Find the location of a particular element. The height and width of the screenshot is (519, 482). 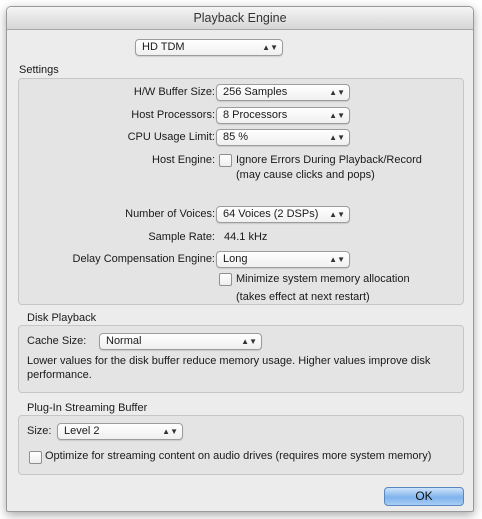

cpu-usage-select: 85 % ▲▼ is located at coordinates (283, 137).